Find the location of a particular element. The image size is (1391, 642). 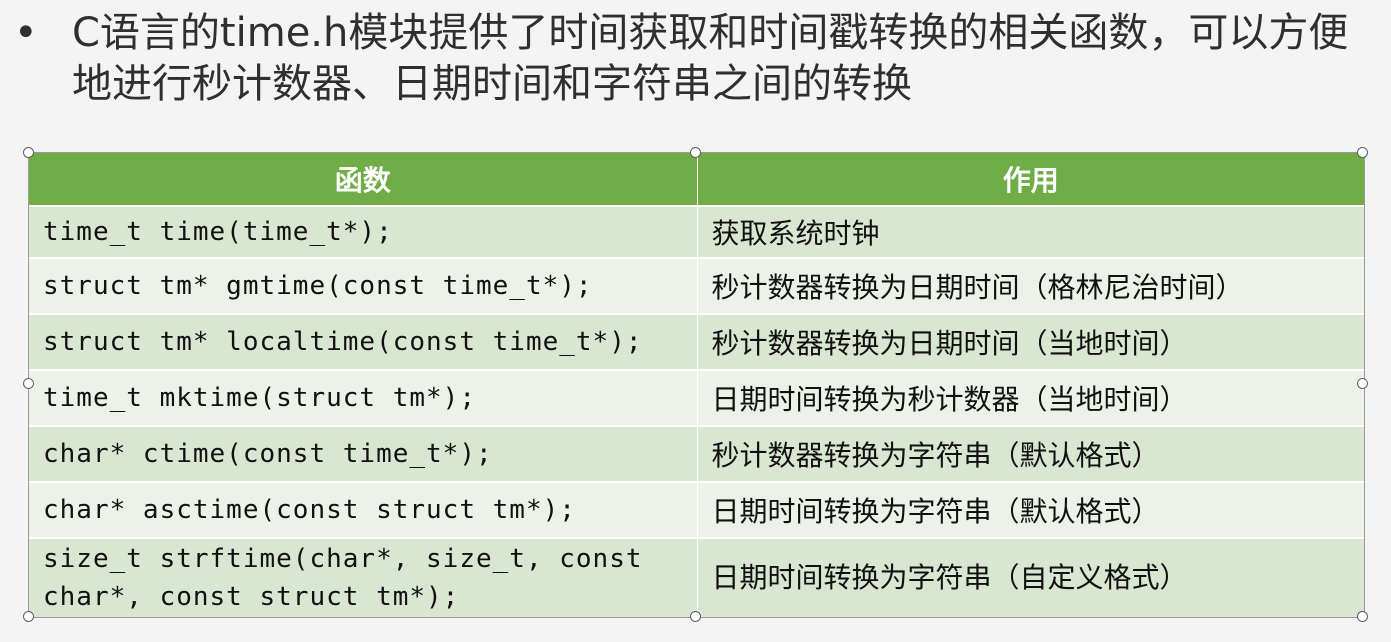

resize-handle-bottom-left is located at coordinates (28, 616).